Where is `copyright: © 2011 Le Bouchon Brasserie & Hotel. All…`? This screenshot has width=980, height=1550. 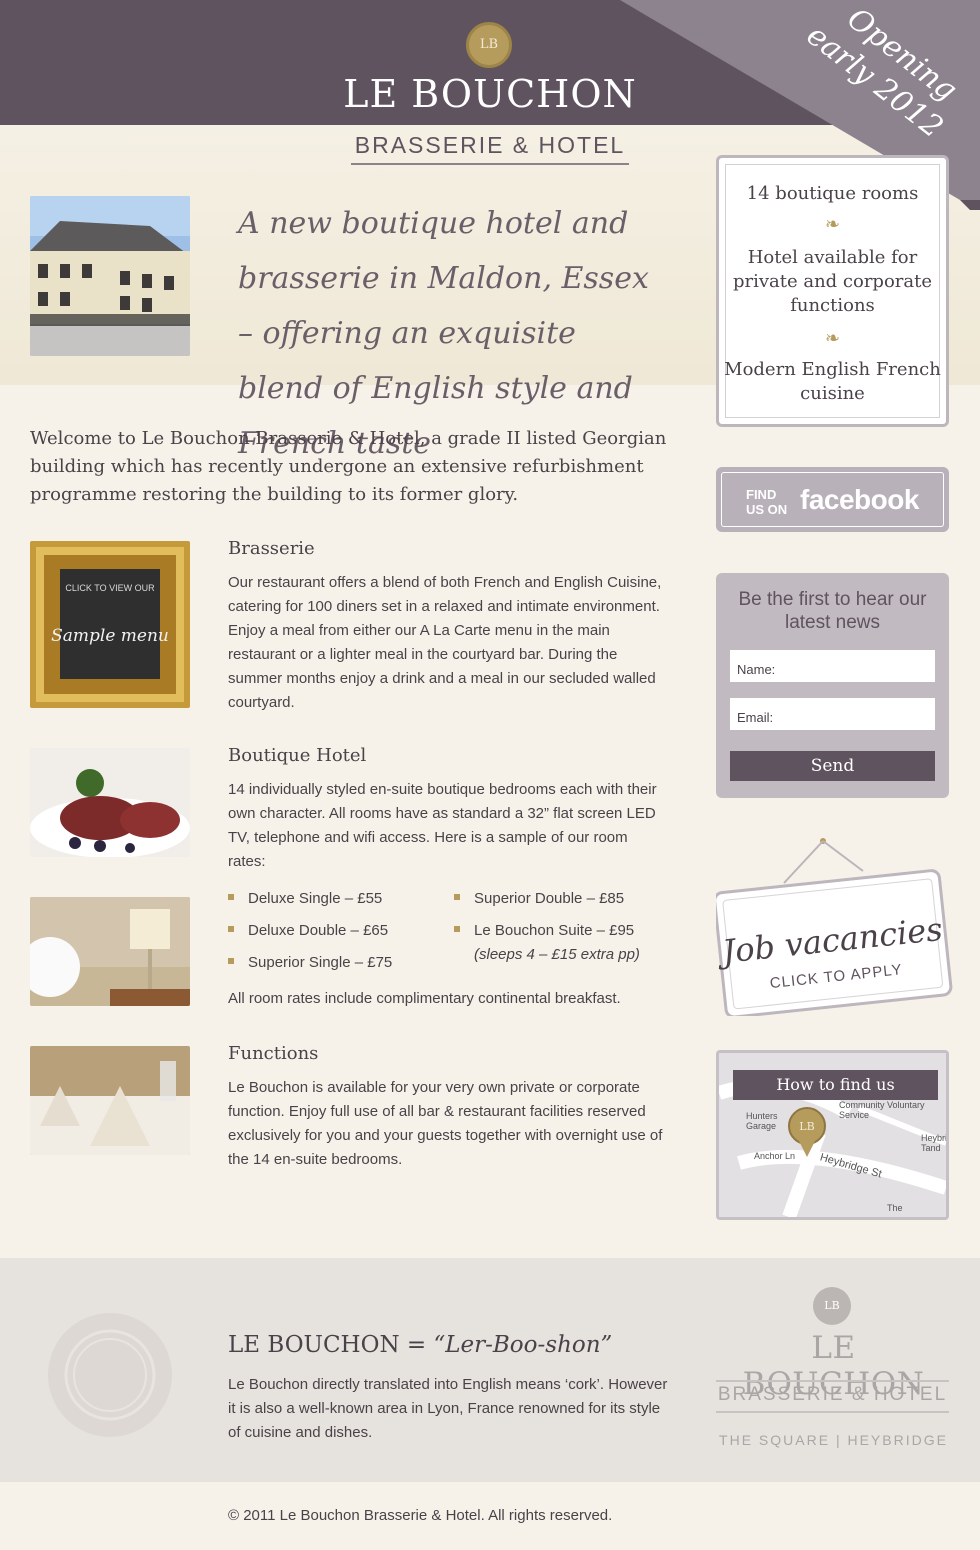 copyright: © 2011 Le Bouchon Brasserie & Hotel. All… is located at coordinates (420, 1515).